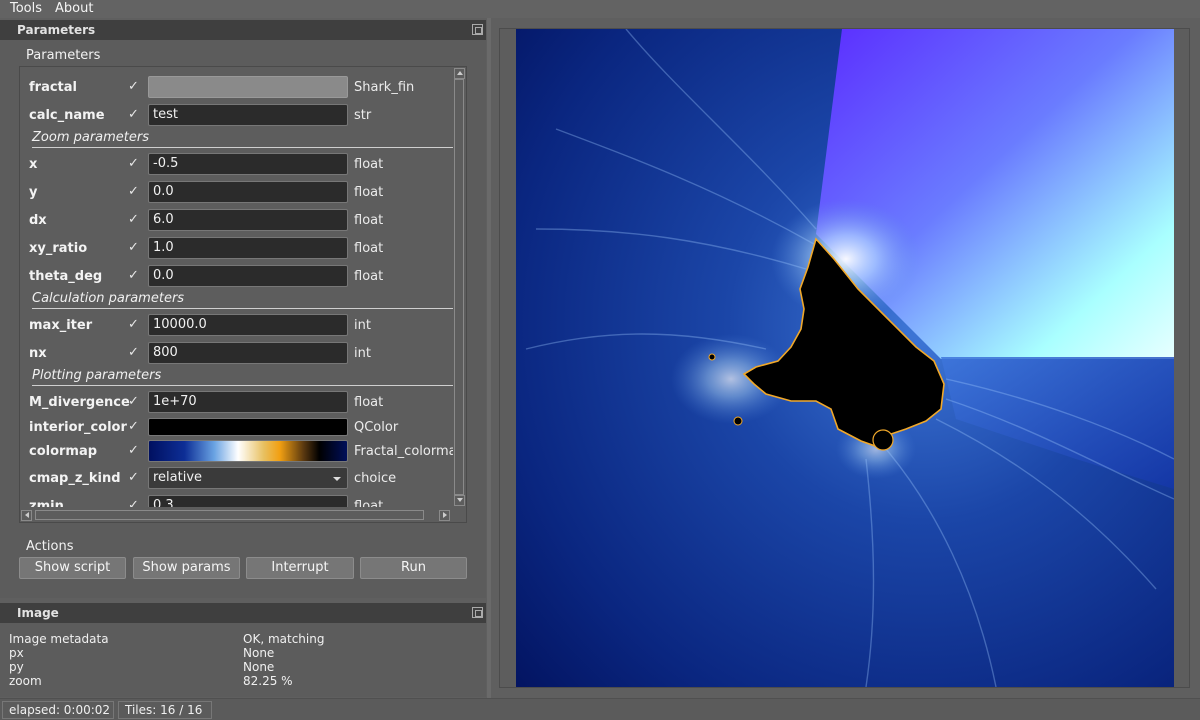  Describe the element at coordinates (33, 164) in the screenshot. I see `param-name: x` at that location.